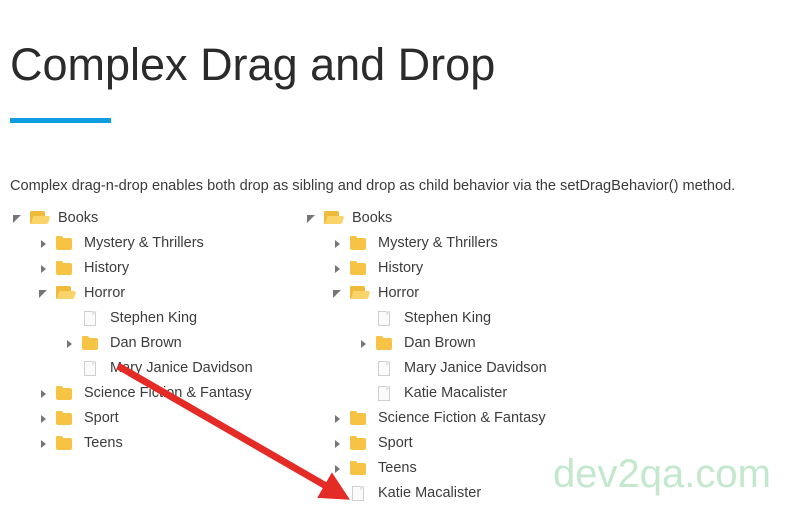 The width and height of the screenshot is (801, 511). I want to click on title-underline-rule, so click(60, 120).